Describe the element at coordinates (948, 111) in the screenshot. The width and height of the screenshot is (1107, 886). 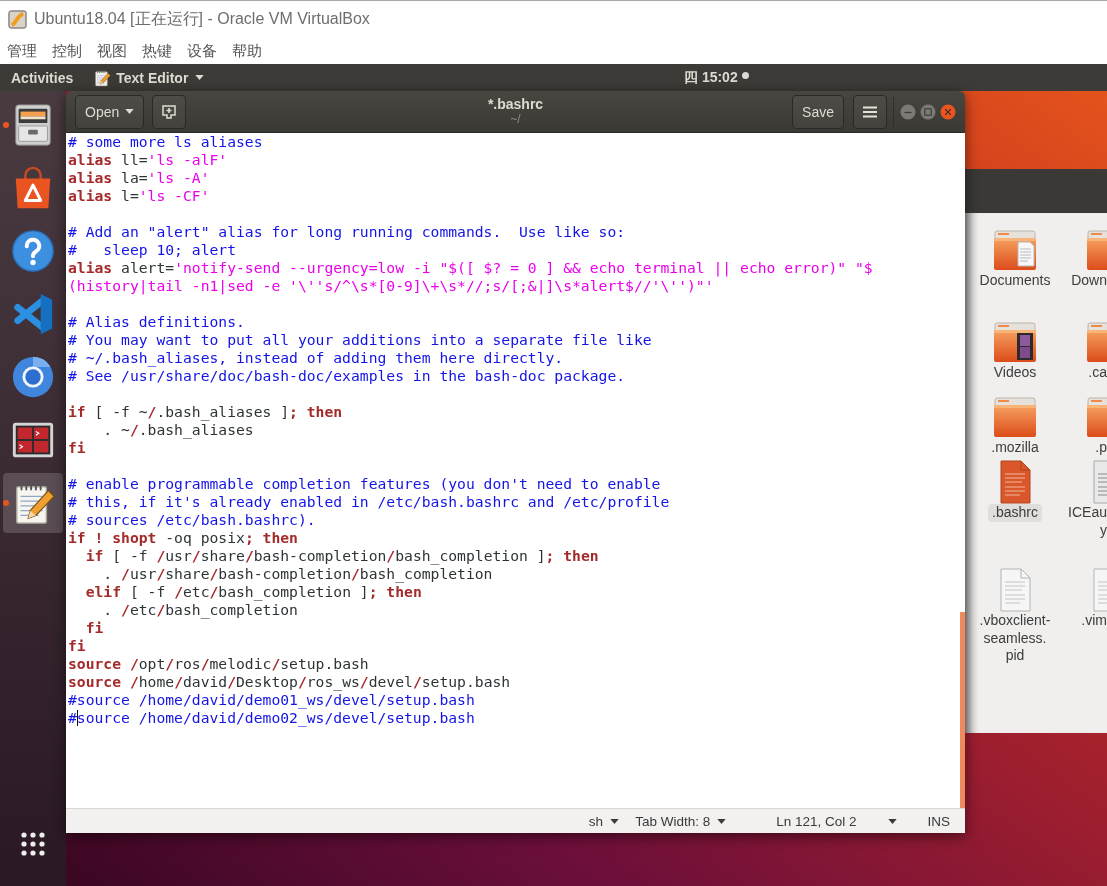
I see `close-icon` at that location.